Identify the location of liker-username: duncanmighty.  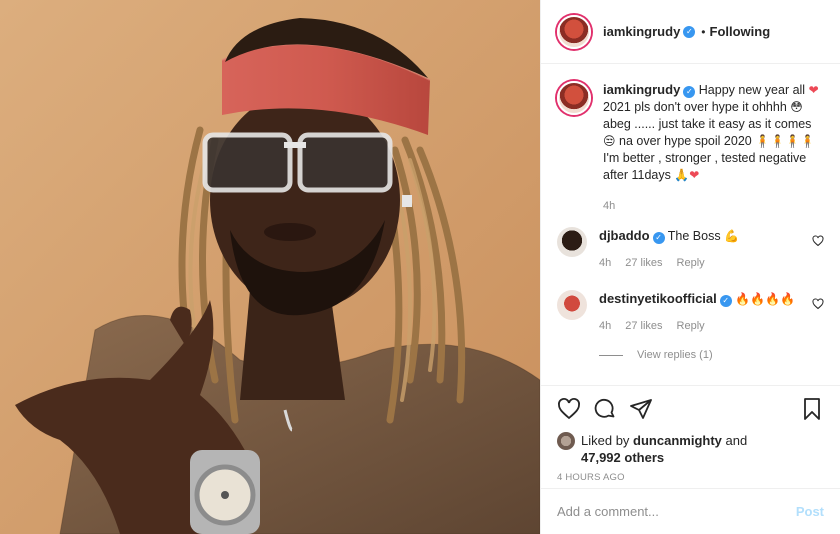
(677, 440).